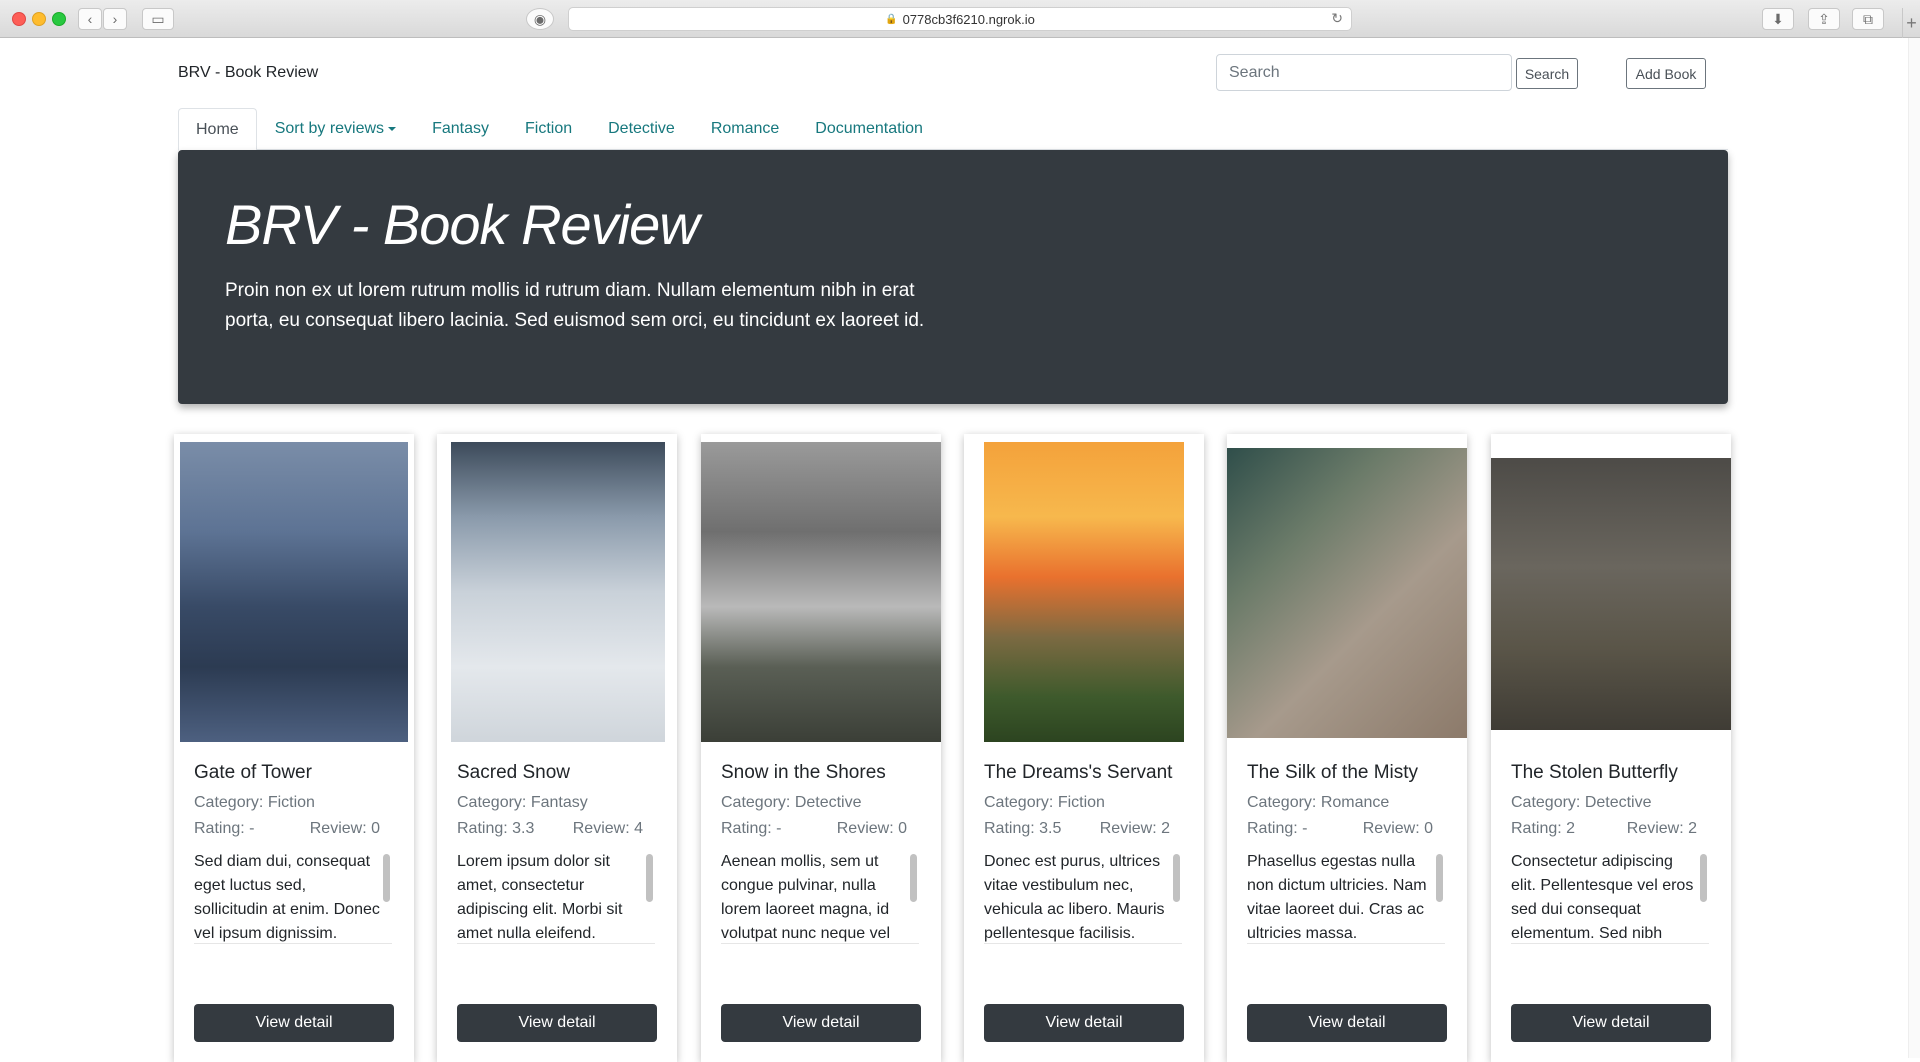 The height and width of the screenshot is (1062, 1920). I want to click on close-window-button, so click(19, 19).